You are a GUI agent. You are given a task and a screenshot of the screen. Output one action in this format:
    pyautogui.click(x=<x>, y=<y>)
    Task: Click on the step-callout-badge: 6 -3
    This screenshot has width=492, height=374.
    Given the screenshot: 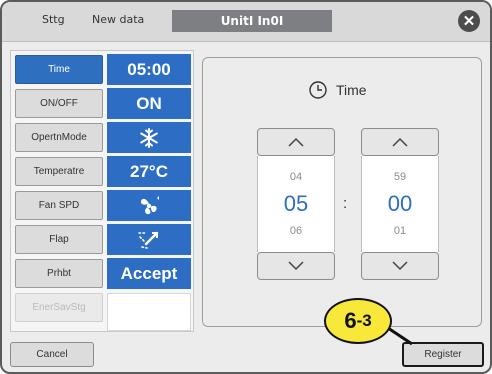 What is the action you would take?
    pyautogui.click(x=358, y=321)
    